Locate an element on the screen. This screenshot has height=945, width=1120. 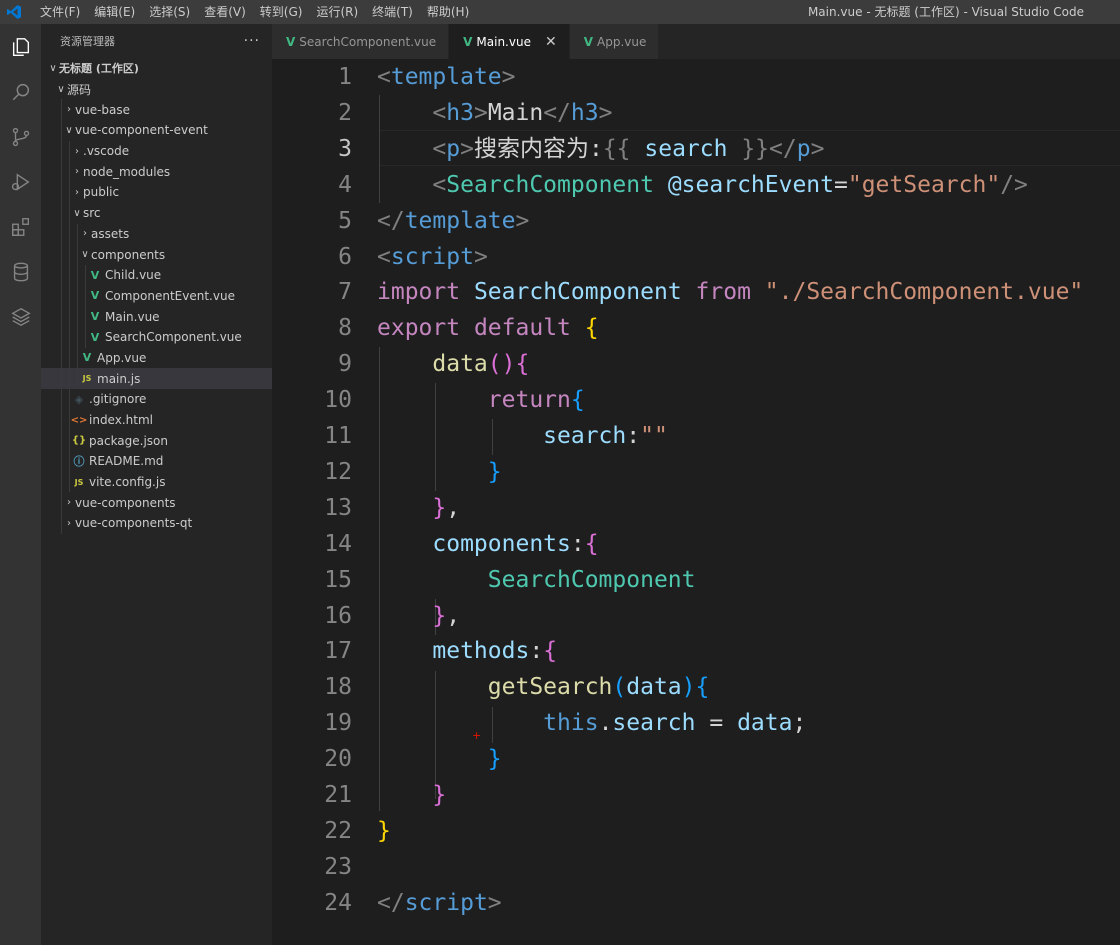
run-debug-icon is located at coordinates (20, 181).